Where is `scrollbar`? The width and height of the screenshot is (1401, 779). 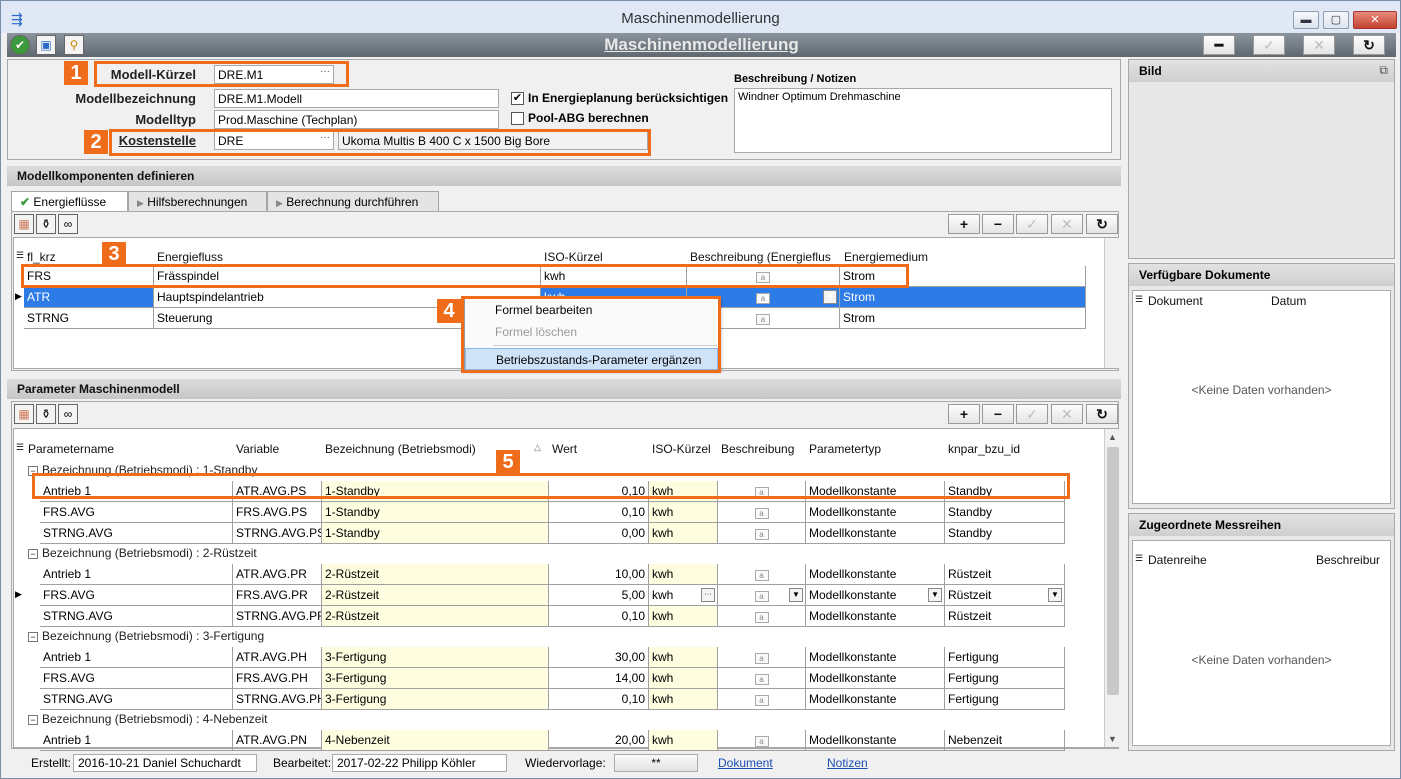
scrollbar is located at coordinates (1112, 303).